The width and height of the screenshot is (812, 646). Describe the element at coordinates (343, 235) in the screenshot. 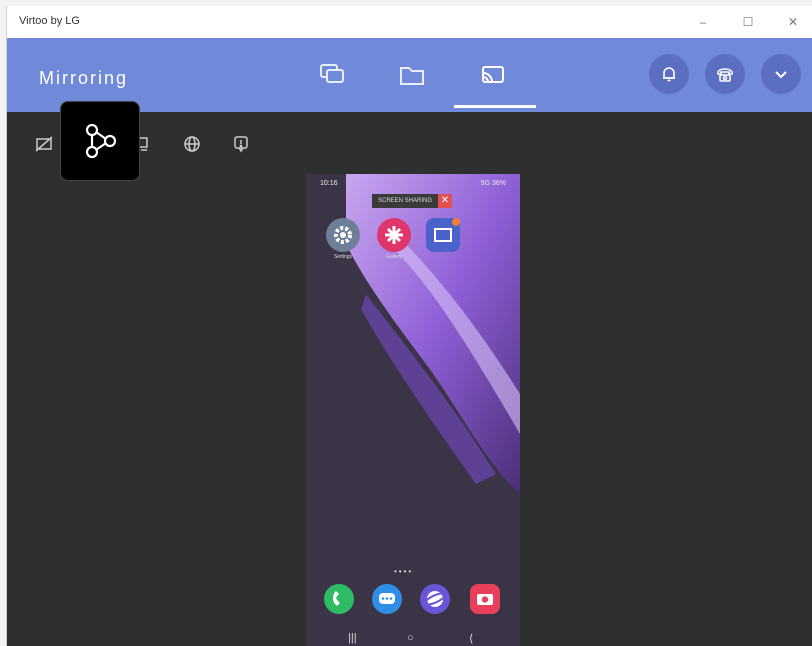

I see `settings-app-icon` at that location.